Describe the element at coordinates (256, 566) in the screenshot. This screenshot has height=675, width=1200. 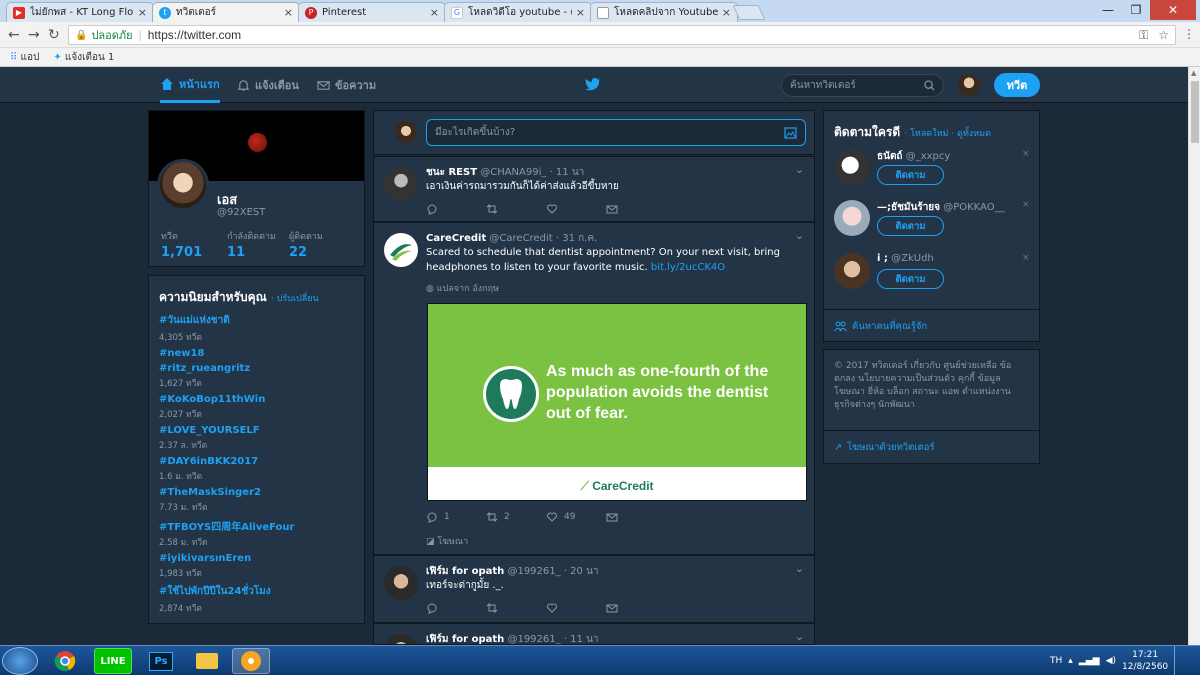
I see `trend-item: #iyikivarsınEren 1,983 ทวีต` at that location.